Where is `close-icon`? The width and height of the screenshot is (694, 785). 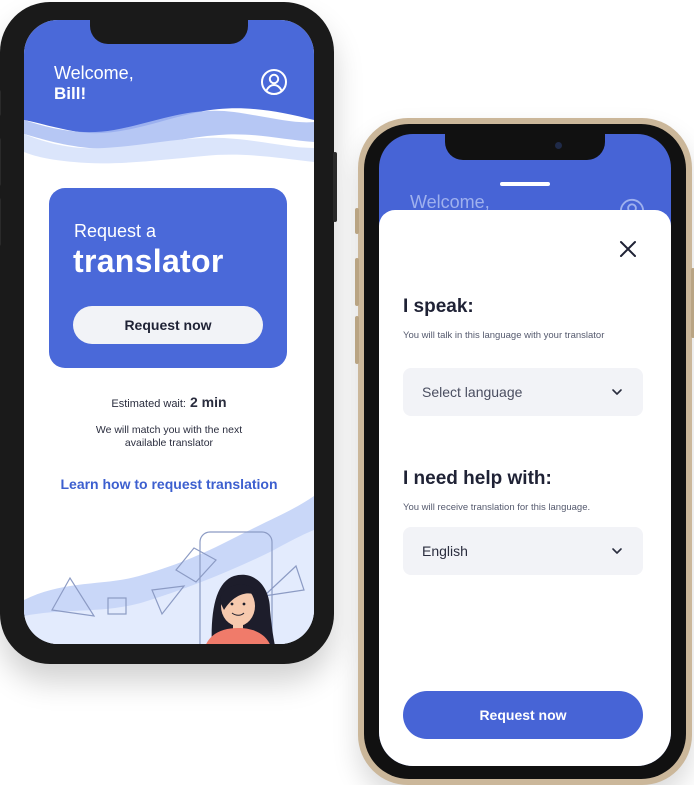 close-icon is located at coordinates (628, 249).